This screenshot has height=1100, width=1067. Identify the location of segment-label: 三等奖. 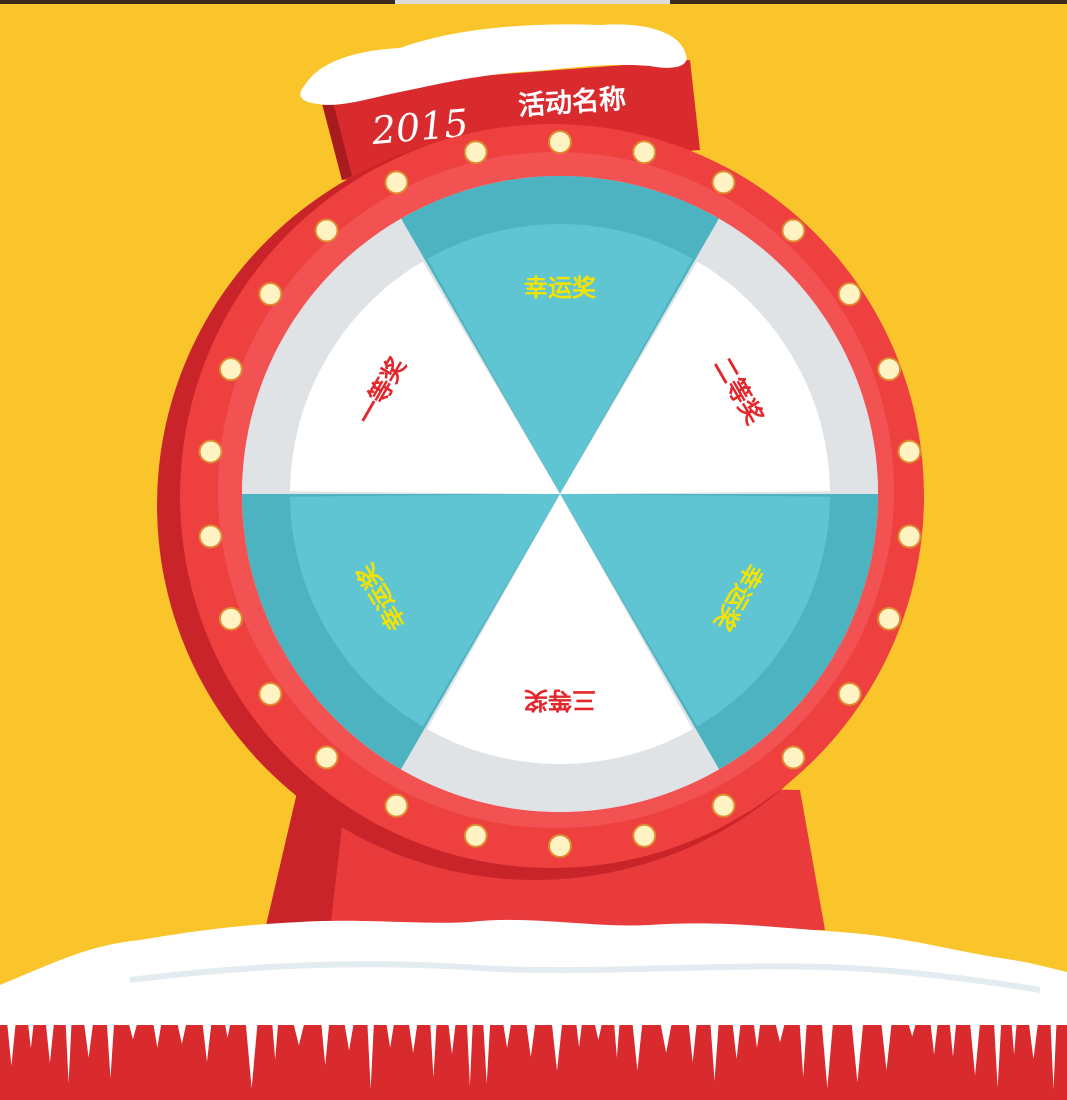
(559, 700).